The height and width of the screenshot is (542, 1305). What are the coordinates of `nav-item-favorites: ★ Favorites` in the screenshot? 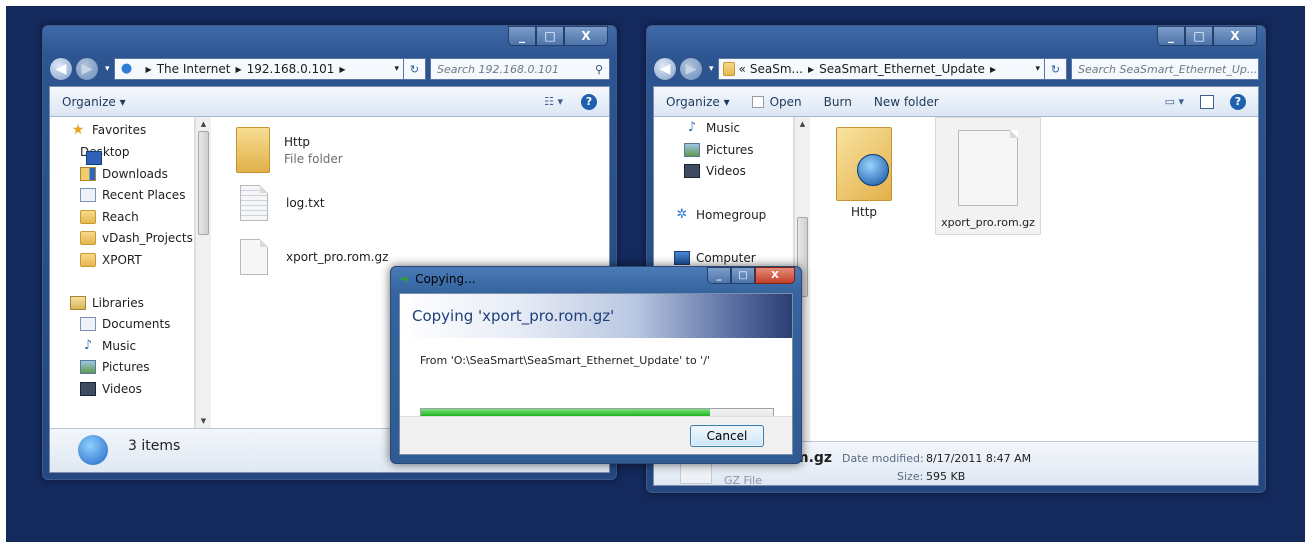 It's located at (108, 130).